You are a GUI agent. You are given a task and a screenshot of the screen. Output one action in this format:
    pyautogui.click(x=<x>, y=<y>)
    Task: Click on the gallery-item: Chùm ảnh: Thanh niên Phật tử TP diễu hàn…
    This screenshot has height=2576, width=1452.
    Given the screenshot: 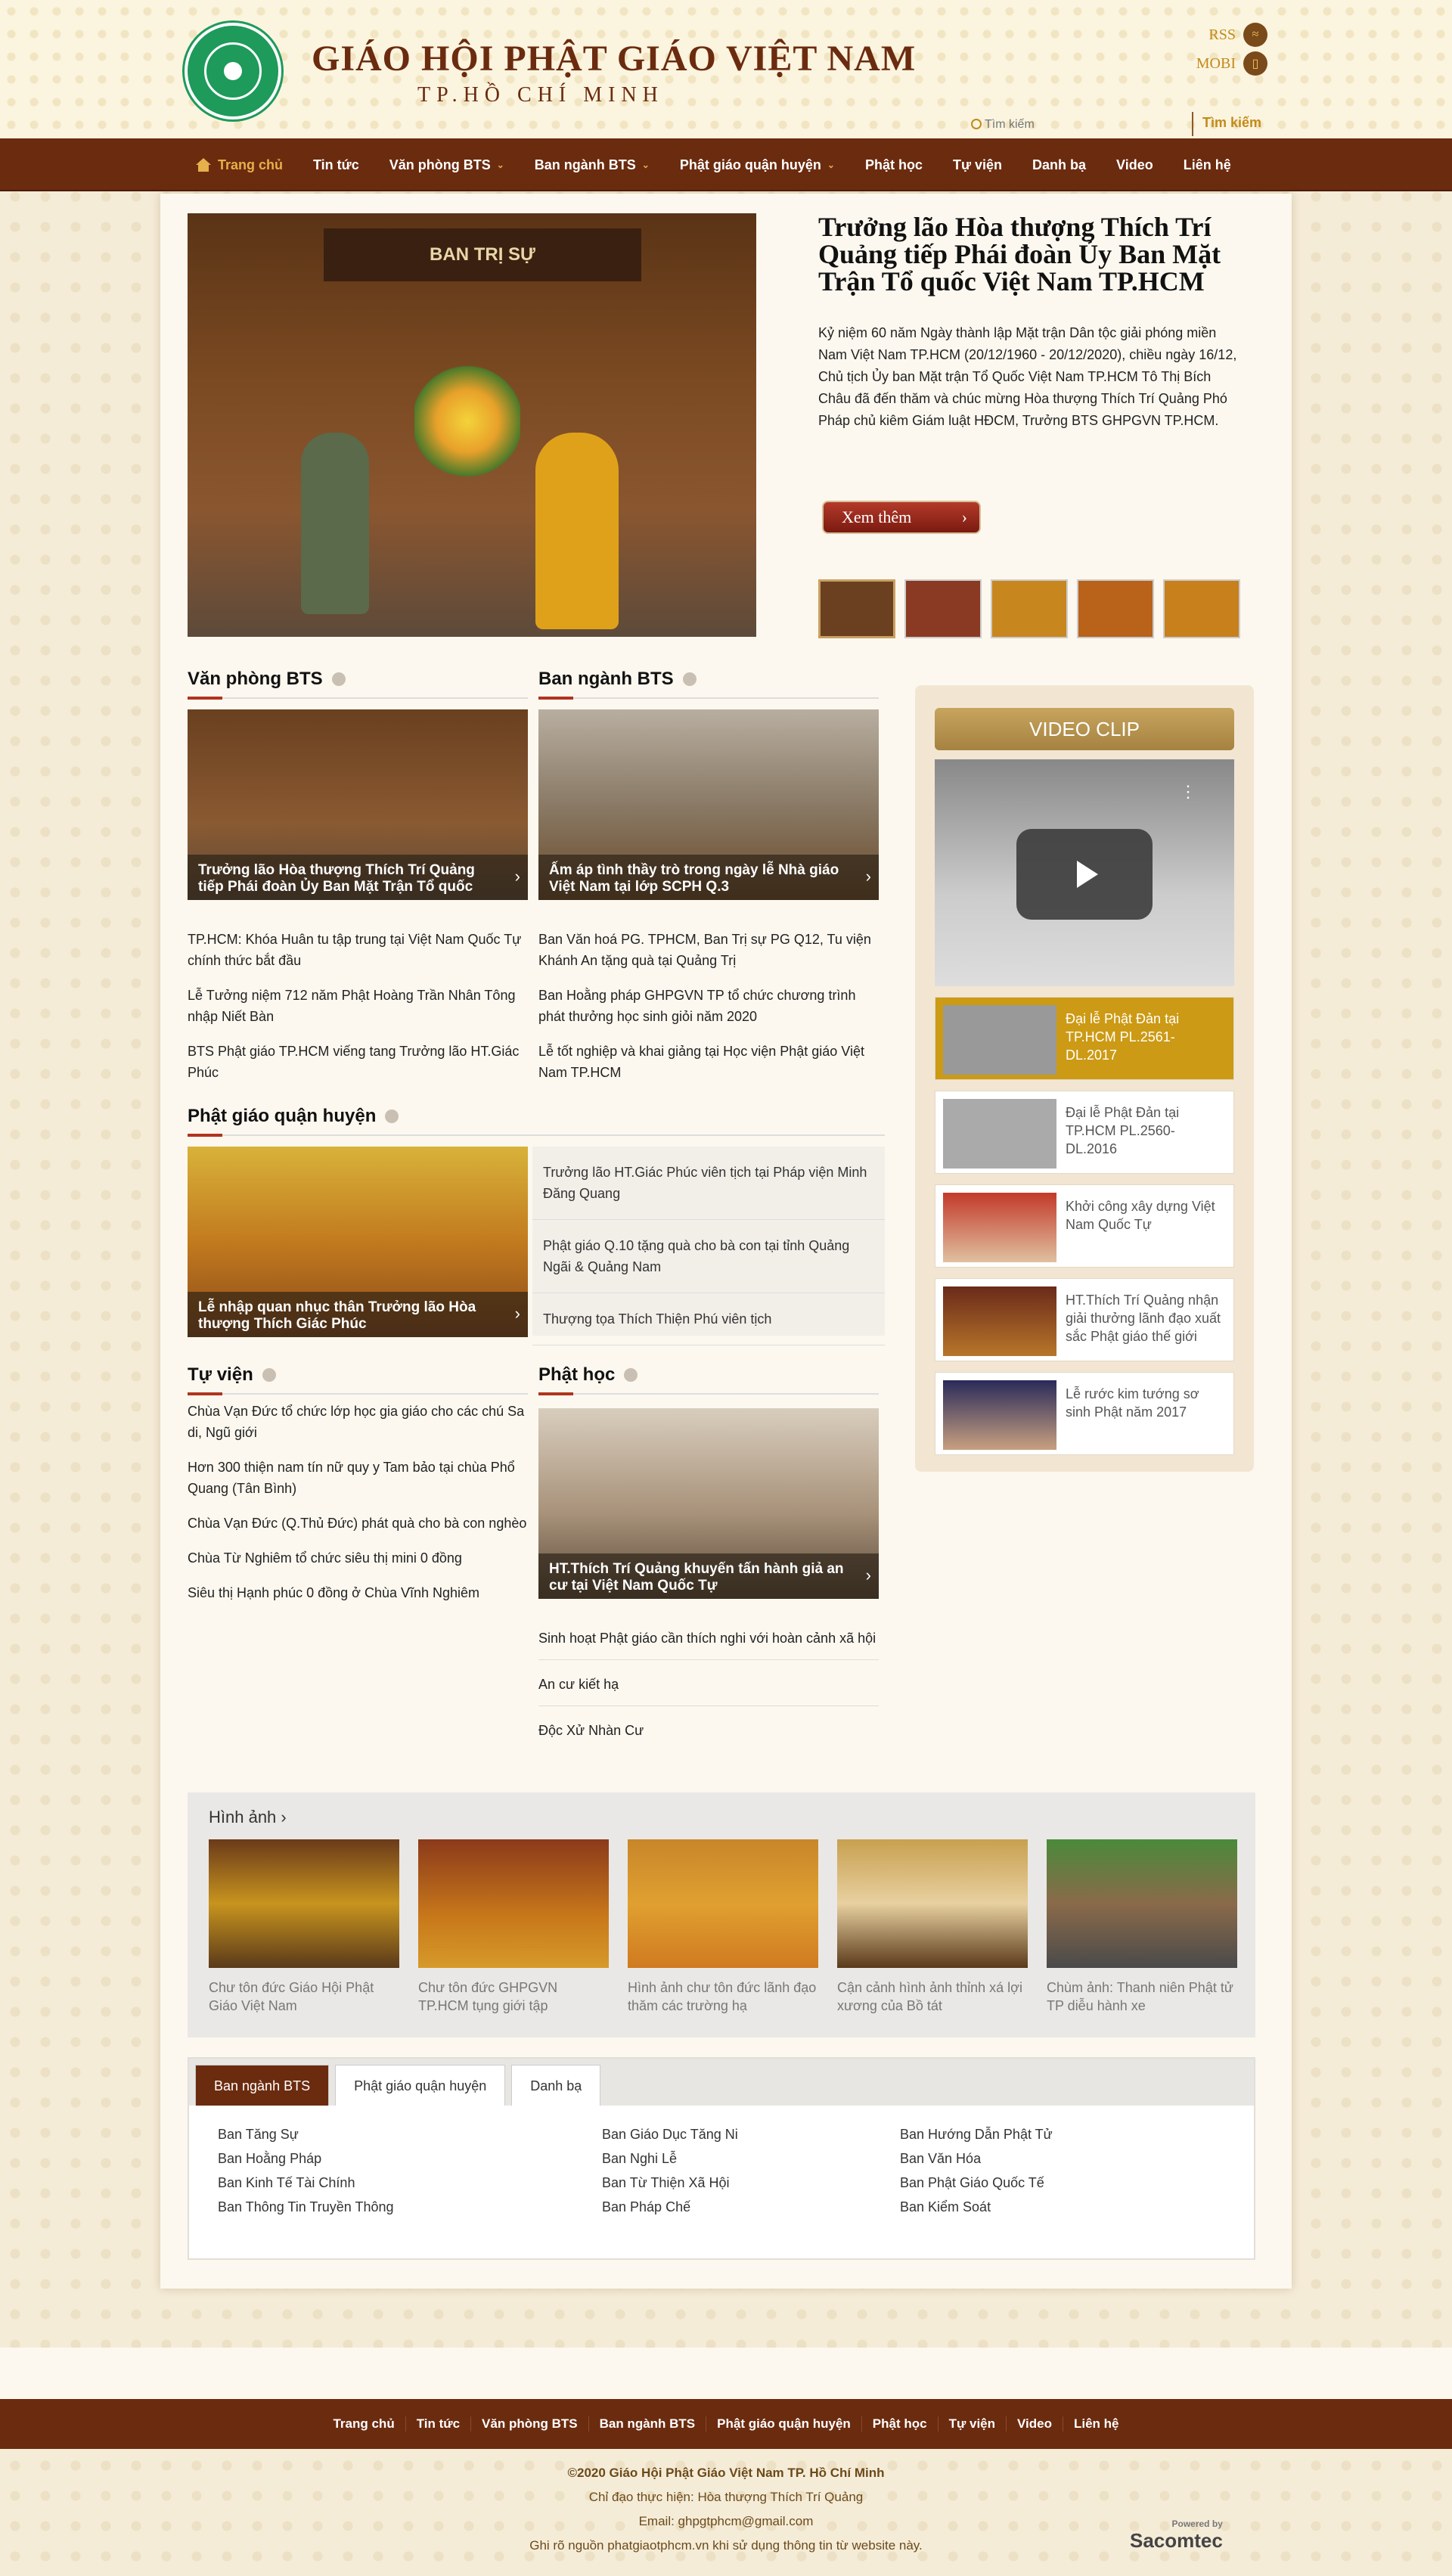 What is the action you would take?
    pyautogui.click(x=1142, y=1927)
    